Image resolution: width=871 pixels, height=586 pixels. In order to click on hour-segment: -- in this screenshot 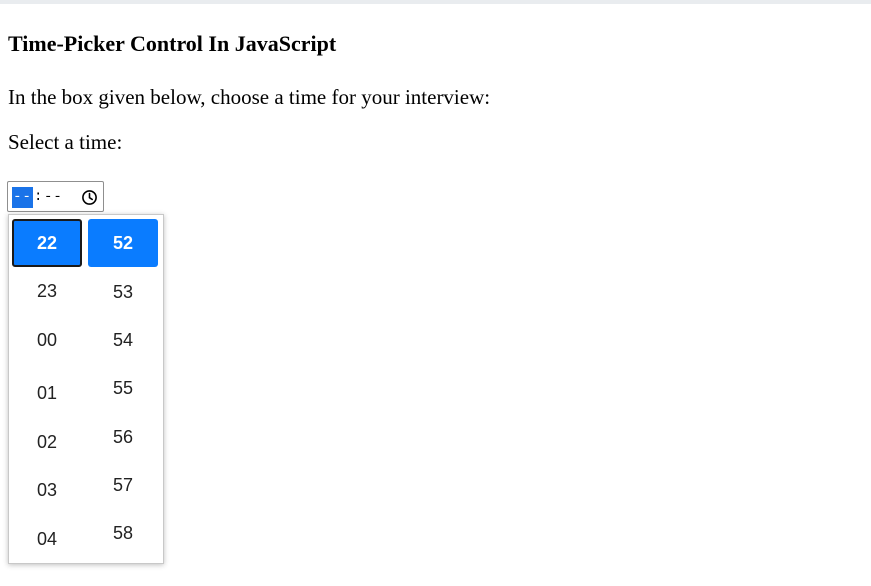, I will do `click(22, 197)`.